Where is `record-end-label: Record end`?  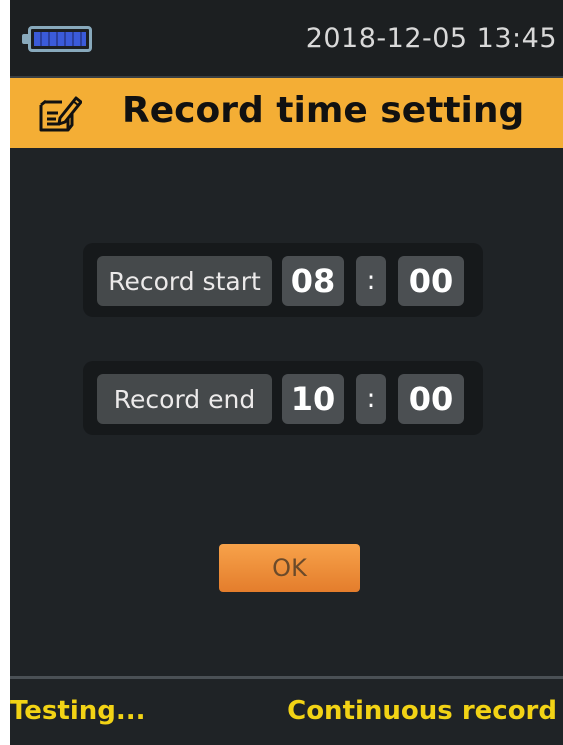
record-end-label: Record end is located at coordinates (184, 399).